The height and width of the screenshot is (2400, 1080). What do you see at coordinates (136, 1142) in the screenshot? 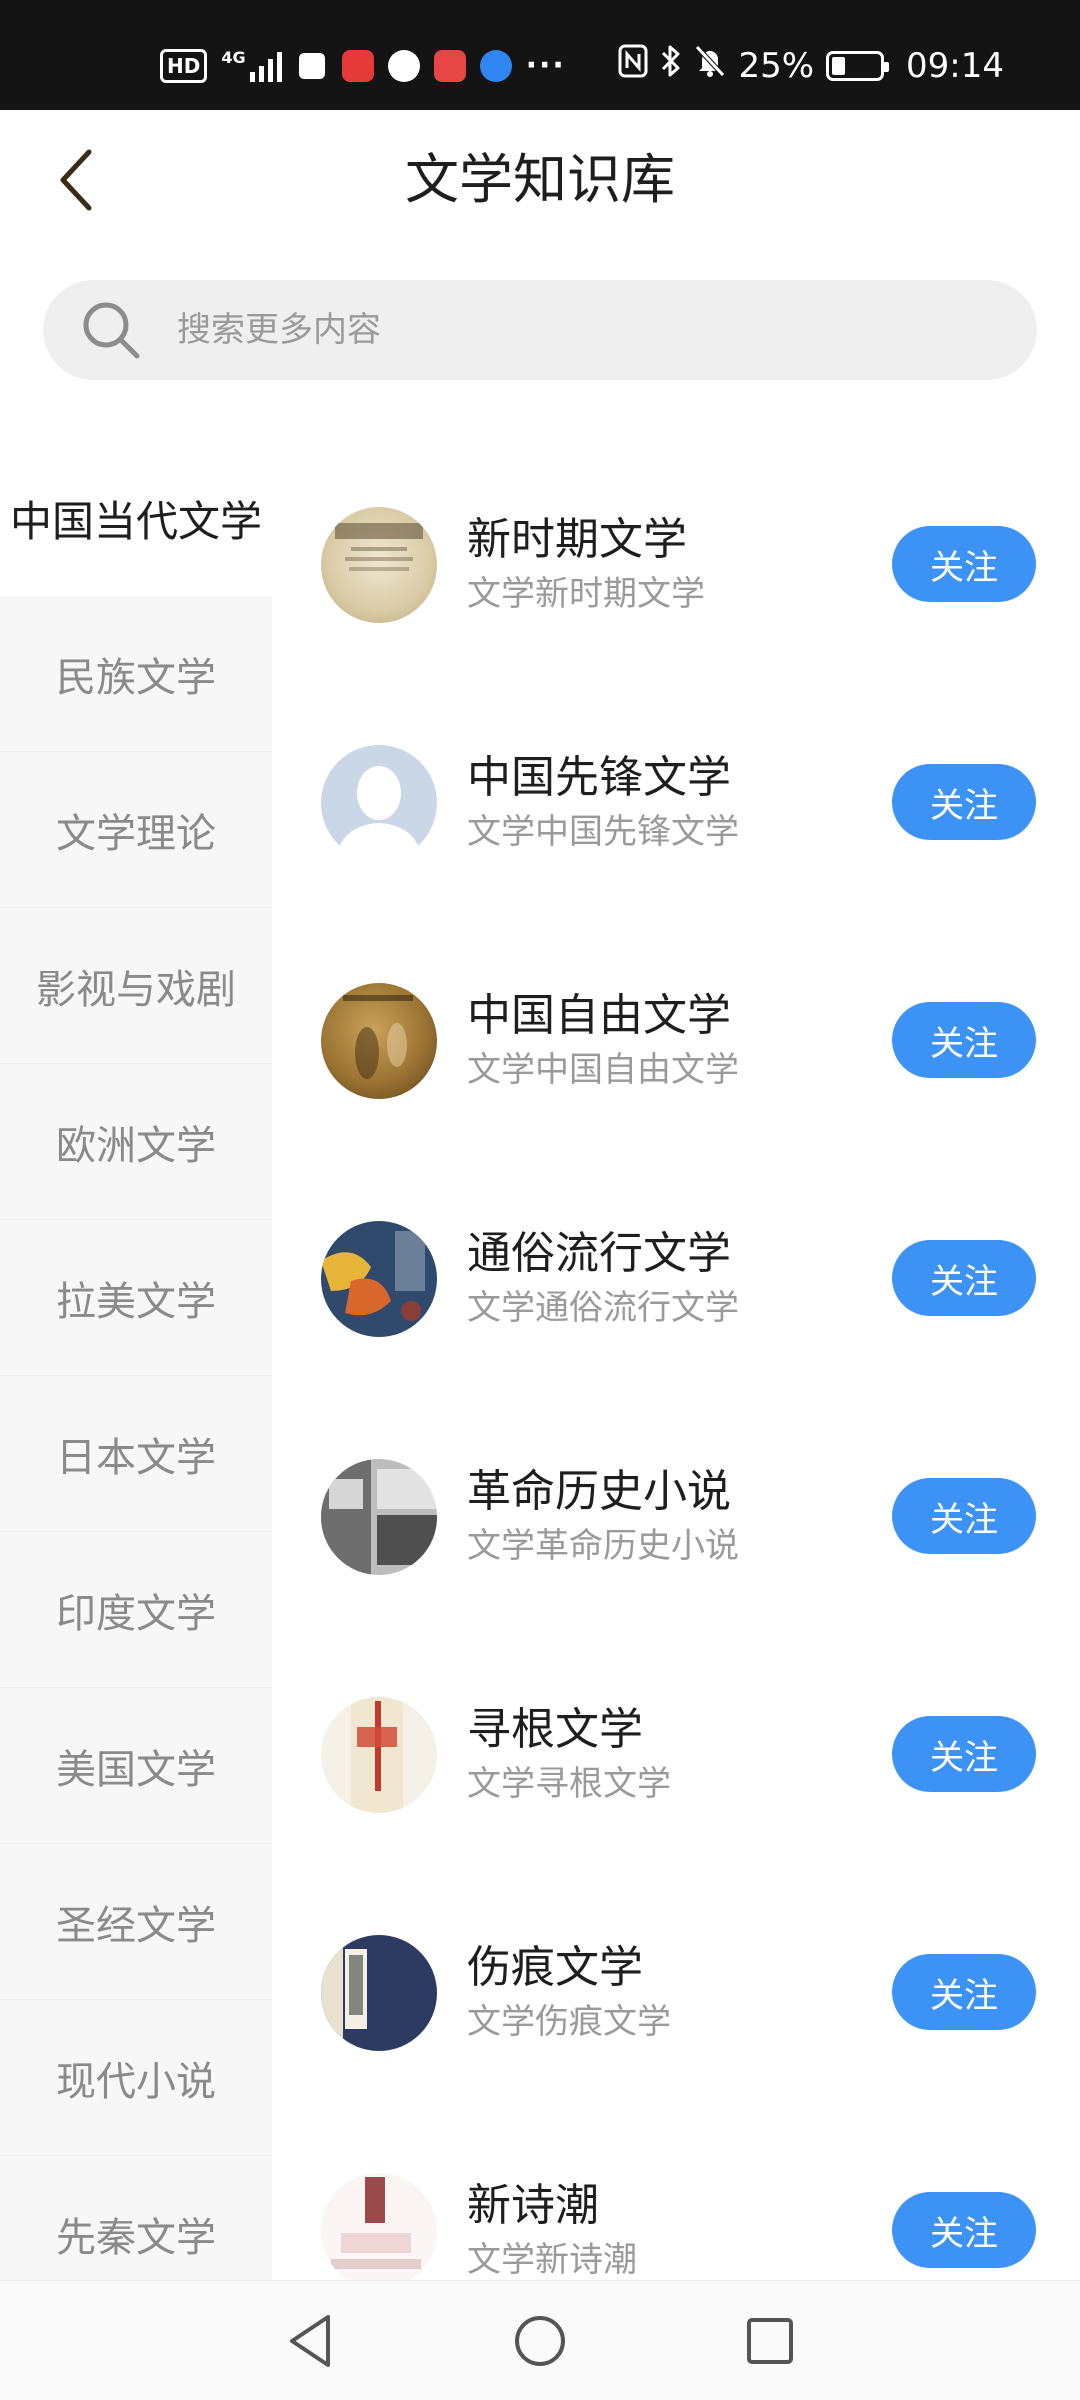
I see `sidebar-item-european: 欧洲文学` at bounding box center [136, 1142].